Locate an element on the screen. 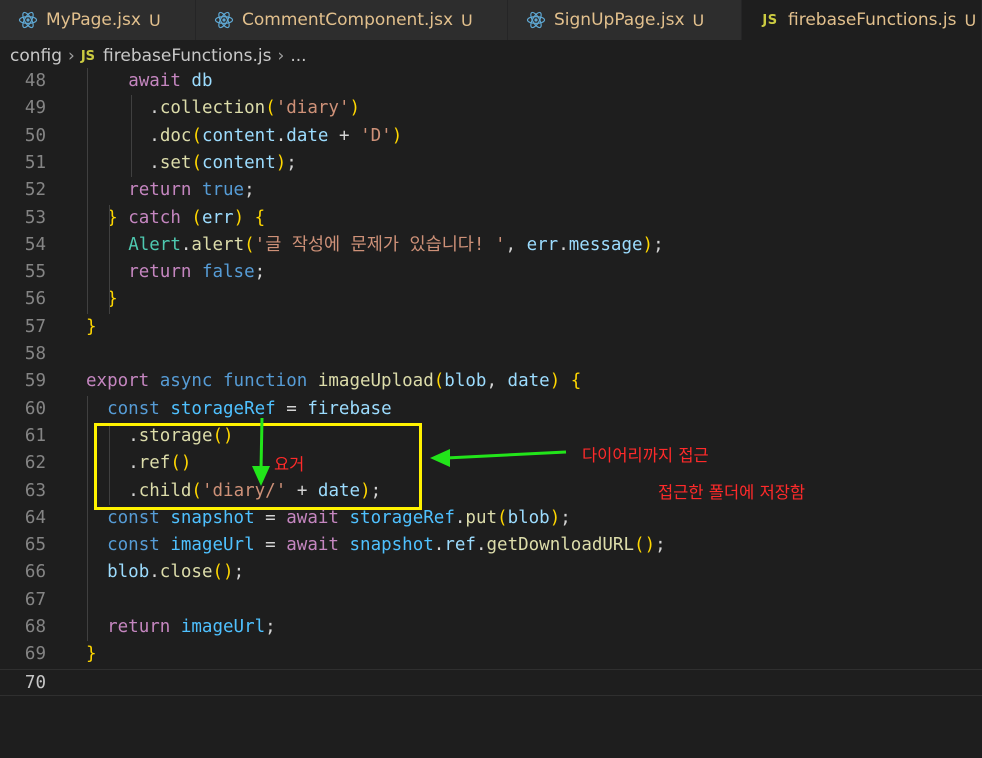  down-arrow-icon is located at coordinates (261, 444).